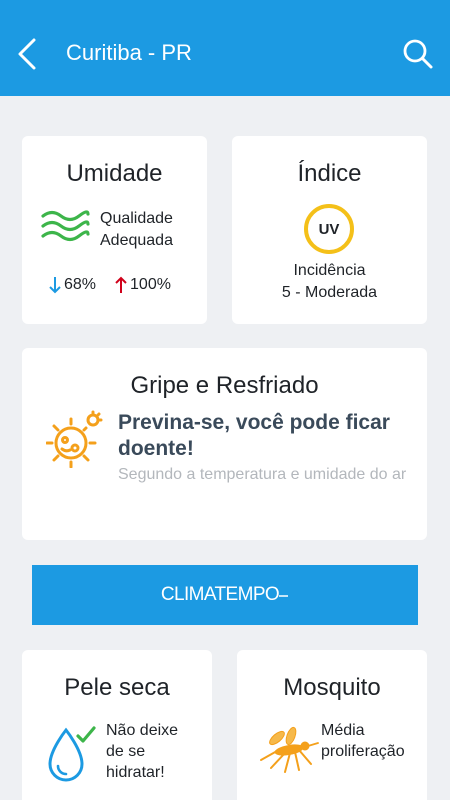 The width and height of the screenshot is (450, 800). What do you see at coordinates (28, 54) in the screenshot?
I see `back-button` at bounding box center [28, 54].